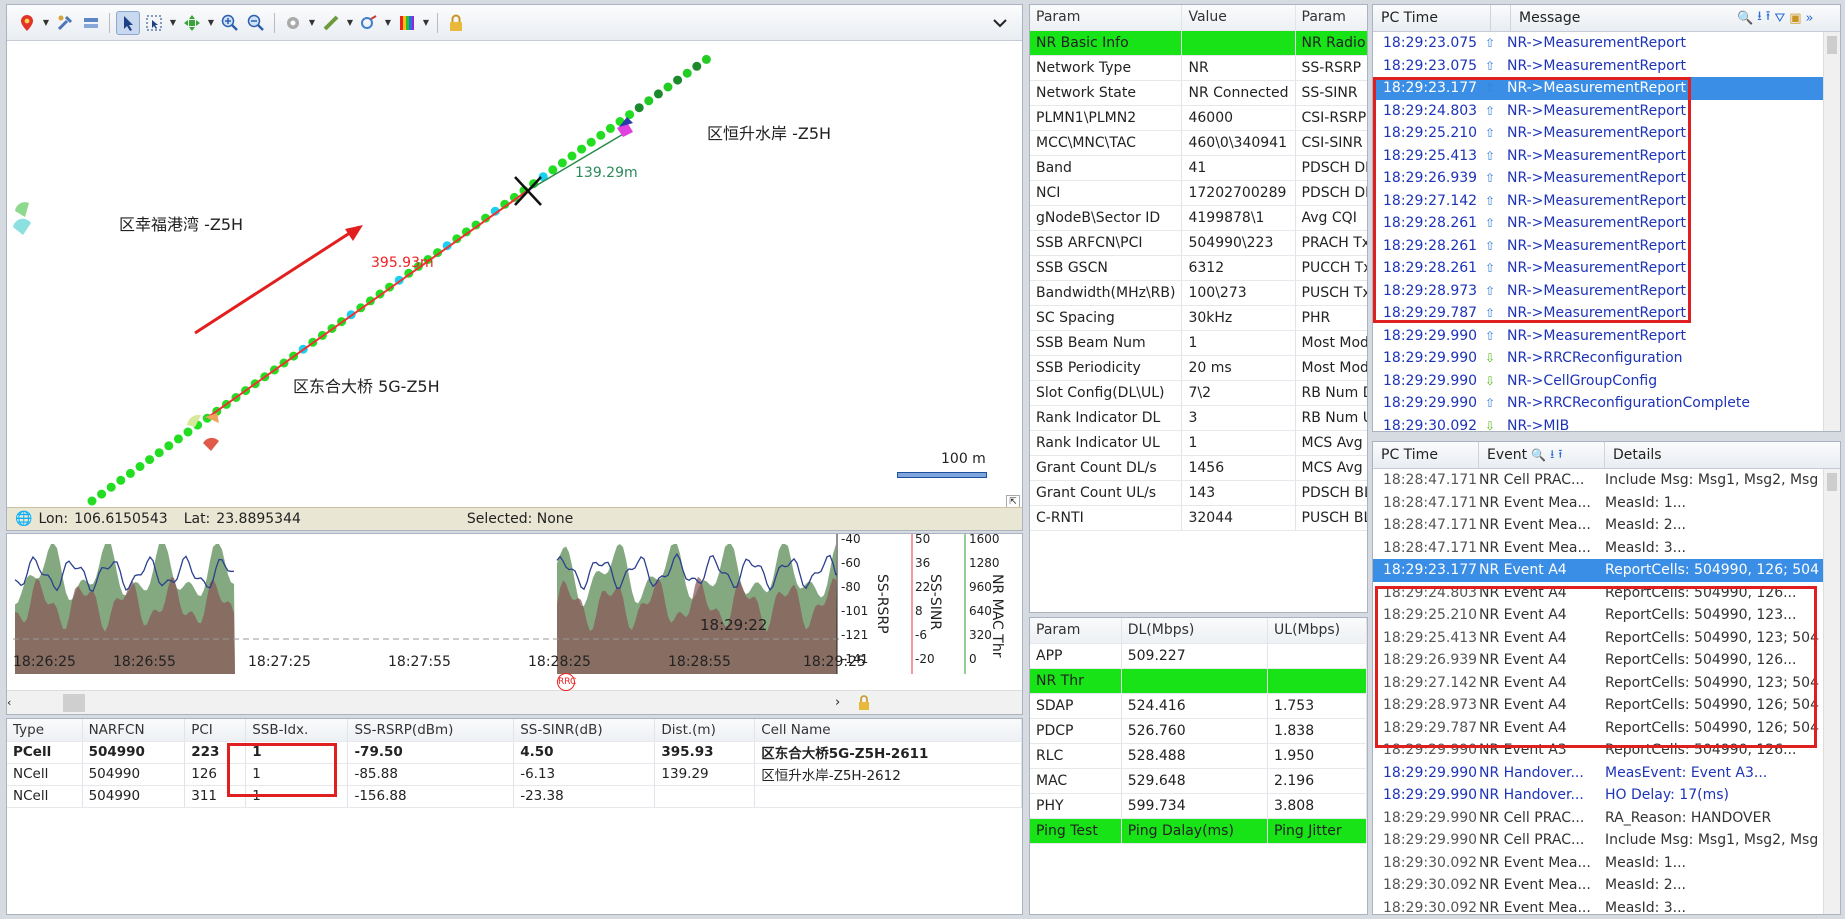 The image size is (1845, 919). I want to click on tools-icon, so click(65, 23).